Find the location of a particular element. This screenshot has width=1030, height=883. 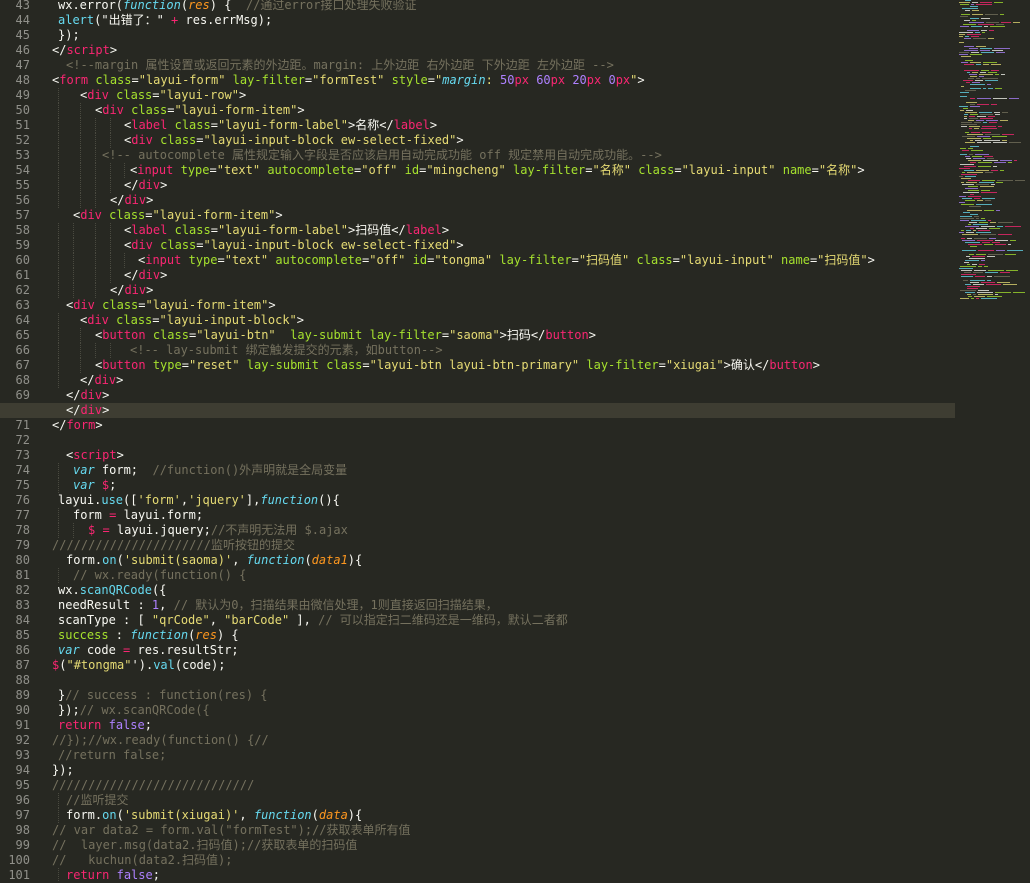

code-line: // kuchun(data2.扫码值); is located at coordinates (477, 860).